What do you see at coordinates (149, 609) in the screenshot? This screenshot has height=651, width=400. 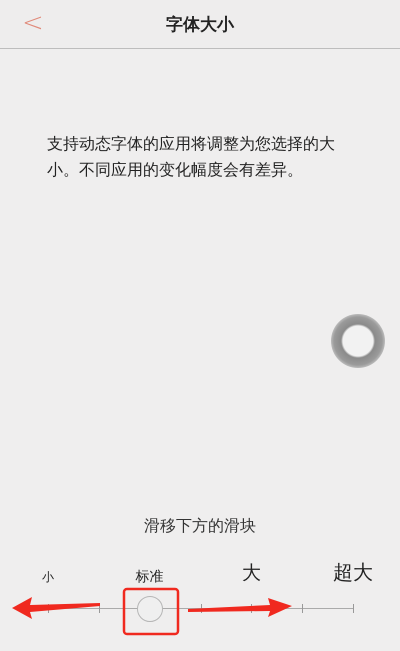 I see `slider-thumb` at bounding box center [149, 609].